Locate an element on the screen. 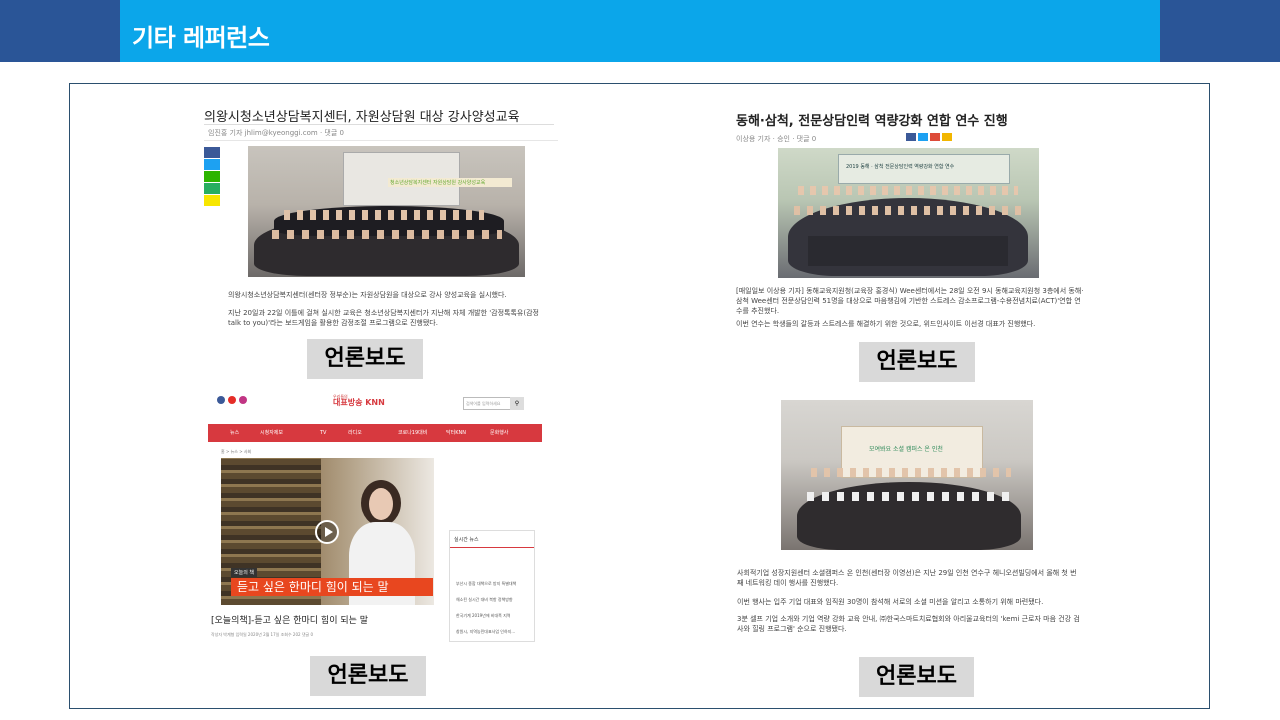  press-label-1: 언론보도 is located at coordinates (365, 359).